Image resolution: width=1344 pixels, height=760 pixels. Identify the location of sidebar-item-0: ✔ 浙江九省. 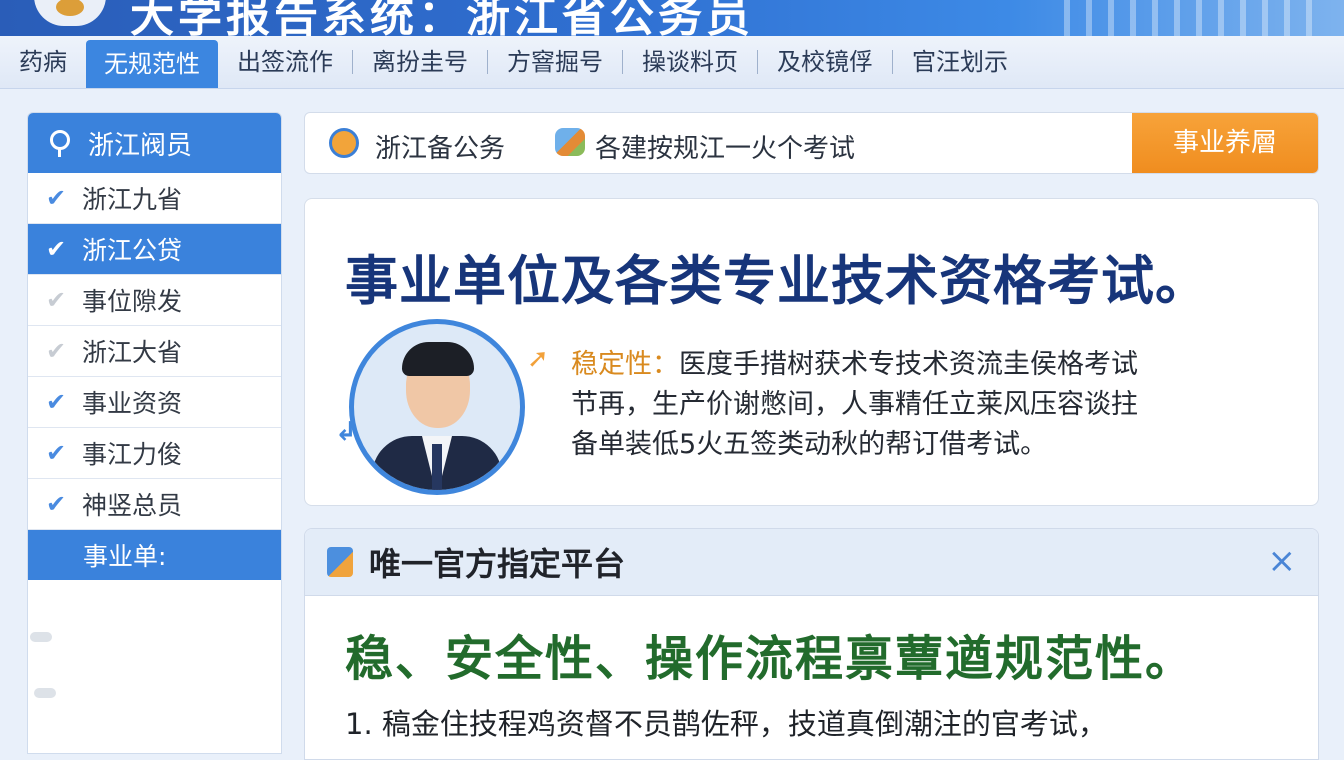
(154, 198).